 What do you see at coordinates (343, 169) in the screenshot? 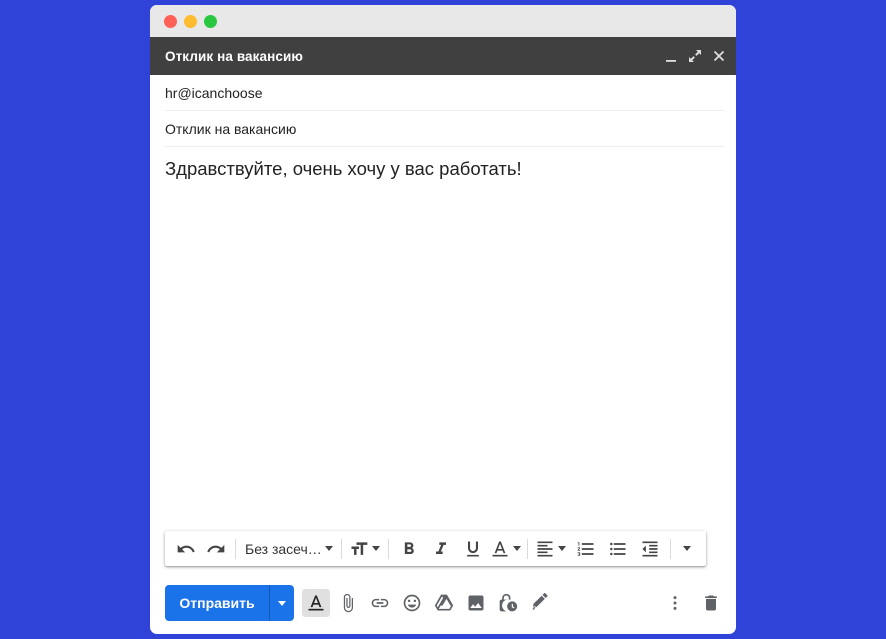
I see `message-body: Здравствуйте, очень хочу у вас работать!` at bounding box center [343, 169].